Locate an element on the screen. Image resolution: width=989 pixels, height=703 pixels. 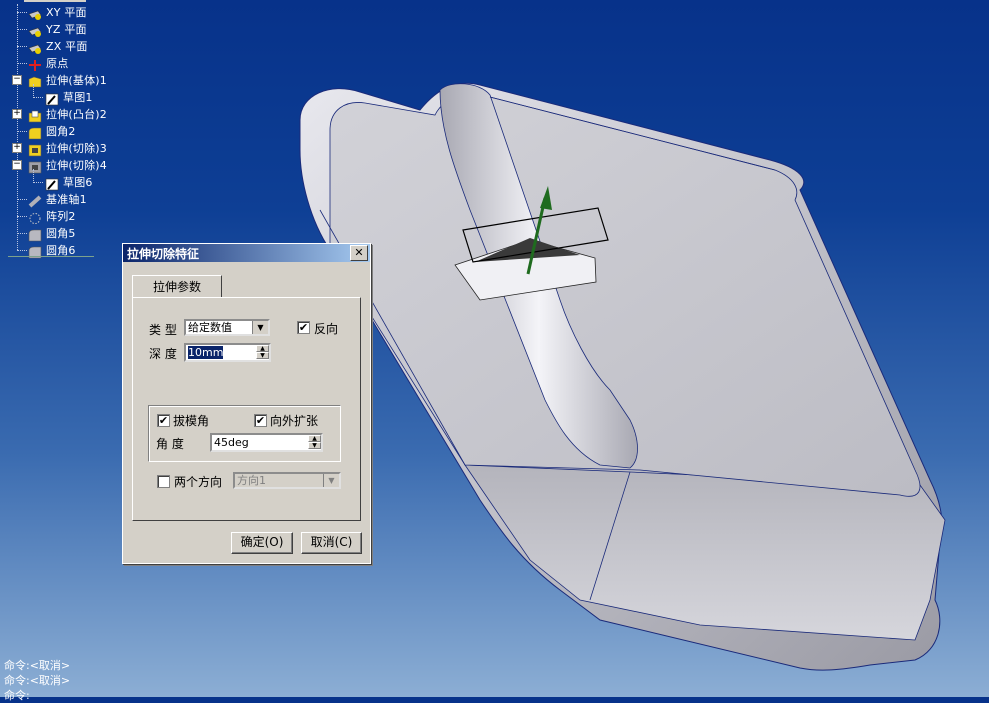
tree-item-datum-axis-1: 基准轴1 is located at coordinates (57, 199).